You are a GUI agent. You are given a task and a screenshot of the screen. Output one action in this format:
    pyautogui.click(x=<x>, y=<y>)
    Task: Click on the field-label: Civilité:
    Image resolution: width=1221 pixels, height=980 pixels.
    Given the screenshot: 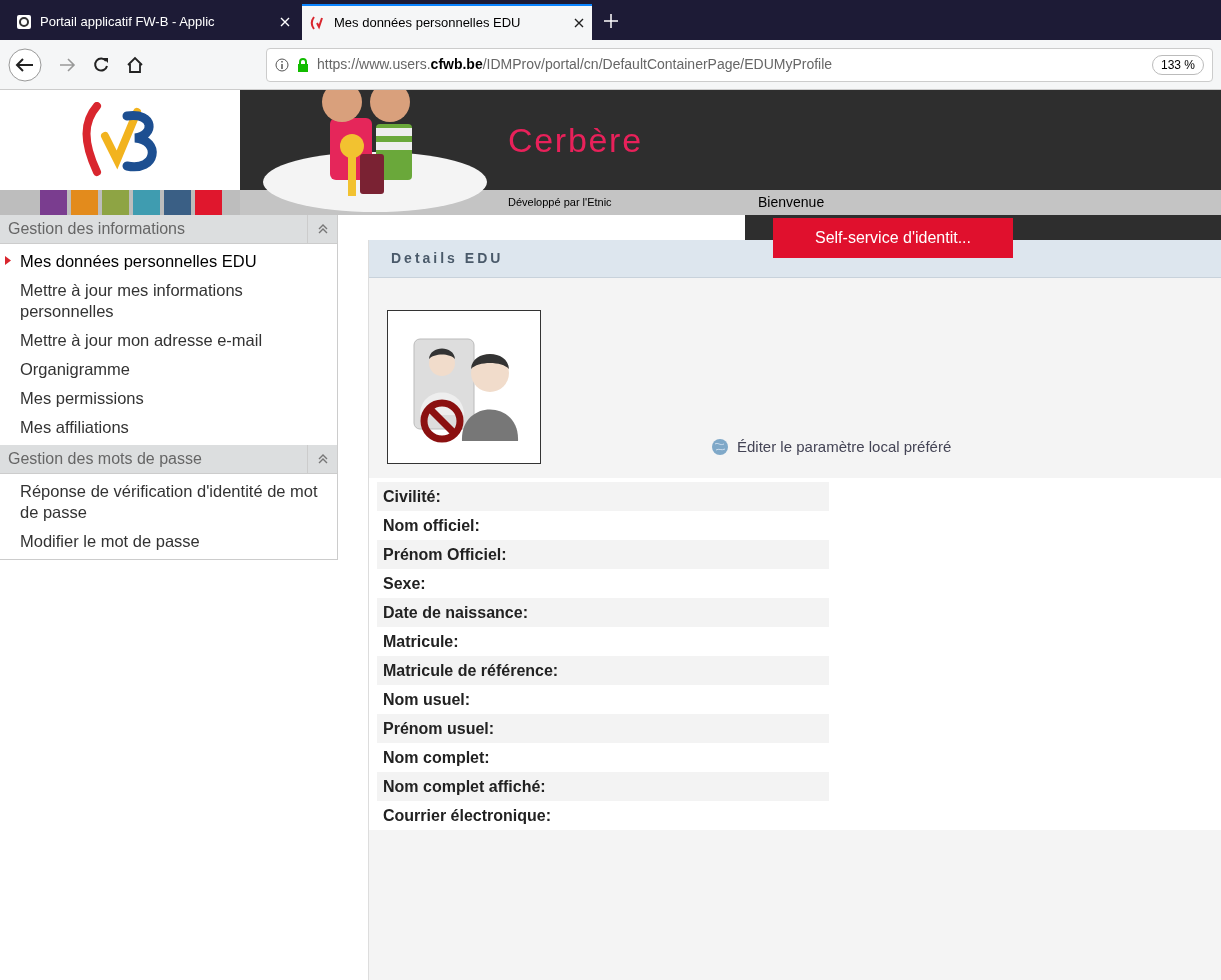 What is the action you would take?
    pyautogui.click(x=603, y=496)
    